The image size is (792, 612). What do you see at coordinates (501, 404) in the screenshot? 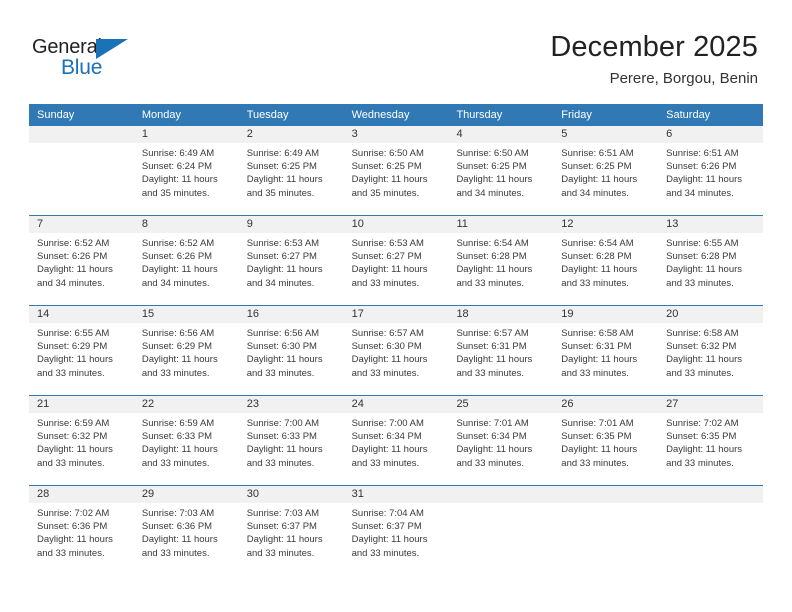
I see `day-number: 25` at bounding box center [501, 404].